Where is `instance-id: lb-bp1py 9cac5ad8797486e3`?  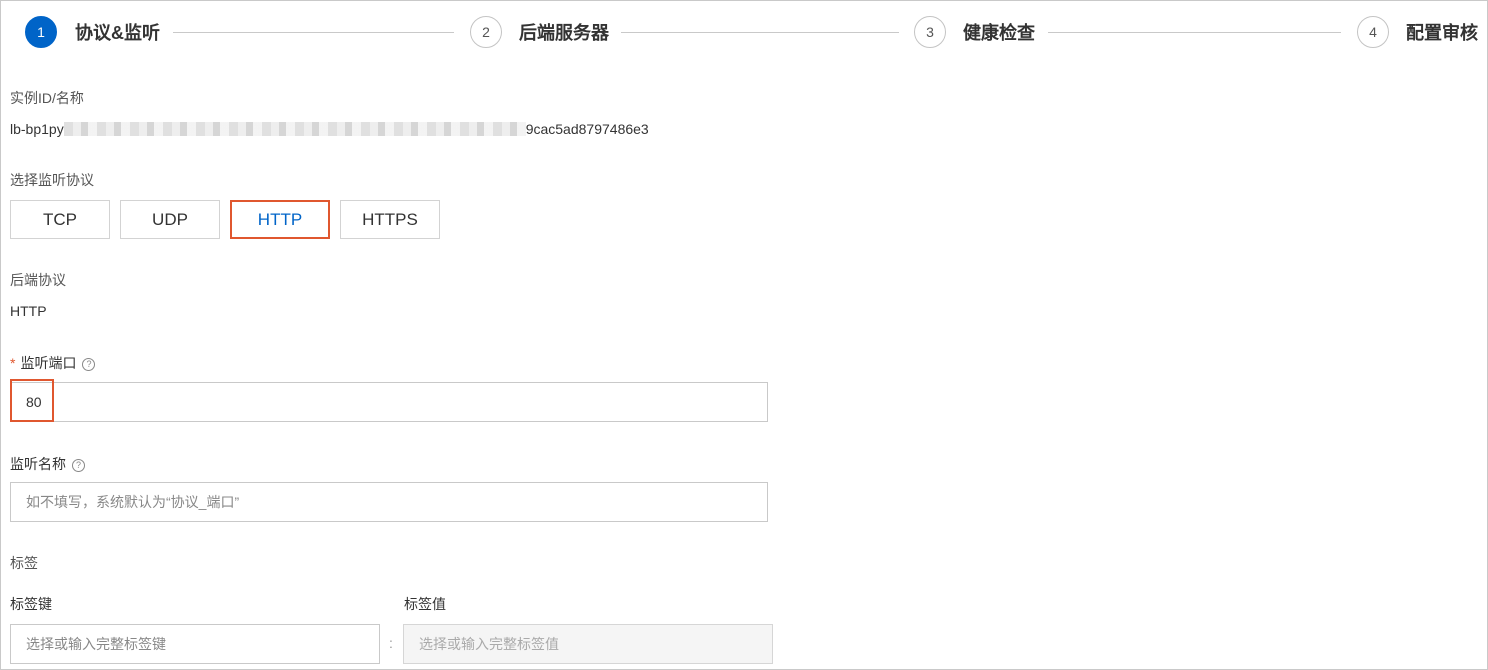 instance-id: lb-bp1py 9cac5ad8797486e3 is located at coordinates (329, 129).